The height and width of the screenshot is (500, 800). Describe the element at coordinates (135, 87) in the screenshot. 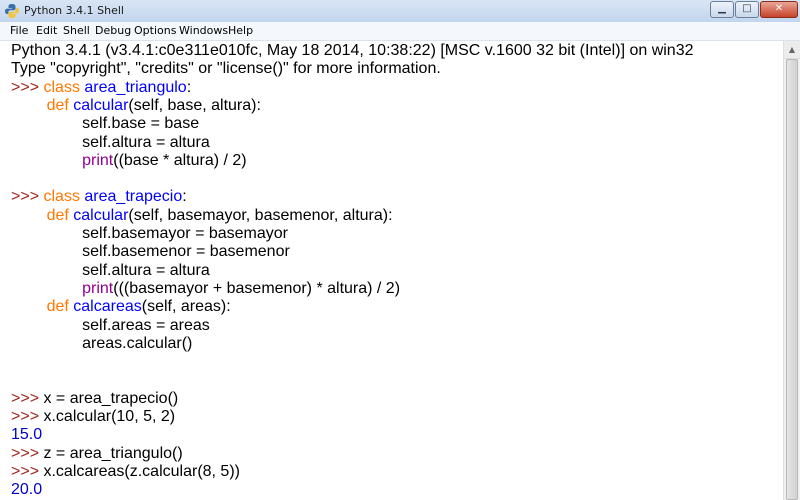

I see `class-name: area_triangulo` at that location.